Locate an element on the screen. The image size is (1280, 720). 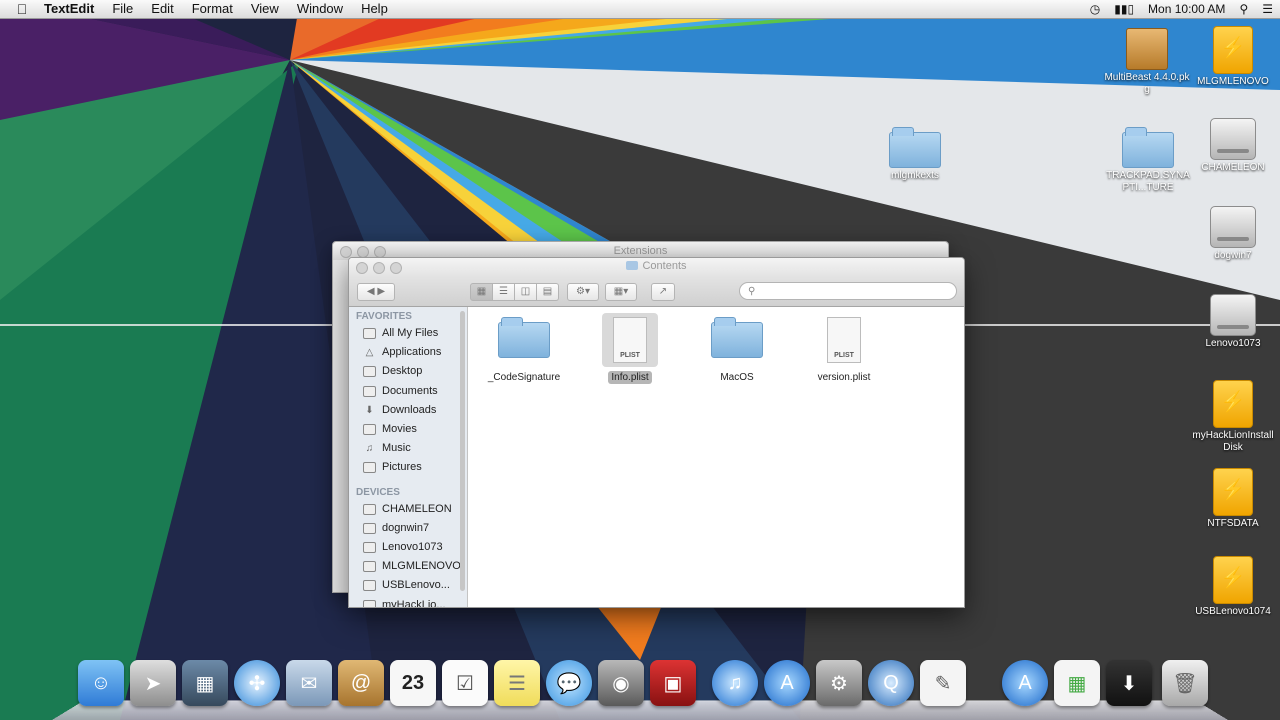
forward-arrow-icon: ▶ is located at coordinates (381, 291).